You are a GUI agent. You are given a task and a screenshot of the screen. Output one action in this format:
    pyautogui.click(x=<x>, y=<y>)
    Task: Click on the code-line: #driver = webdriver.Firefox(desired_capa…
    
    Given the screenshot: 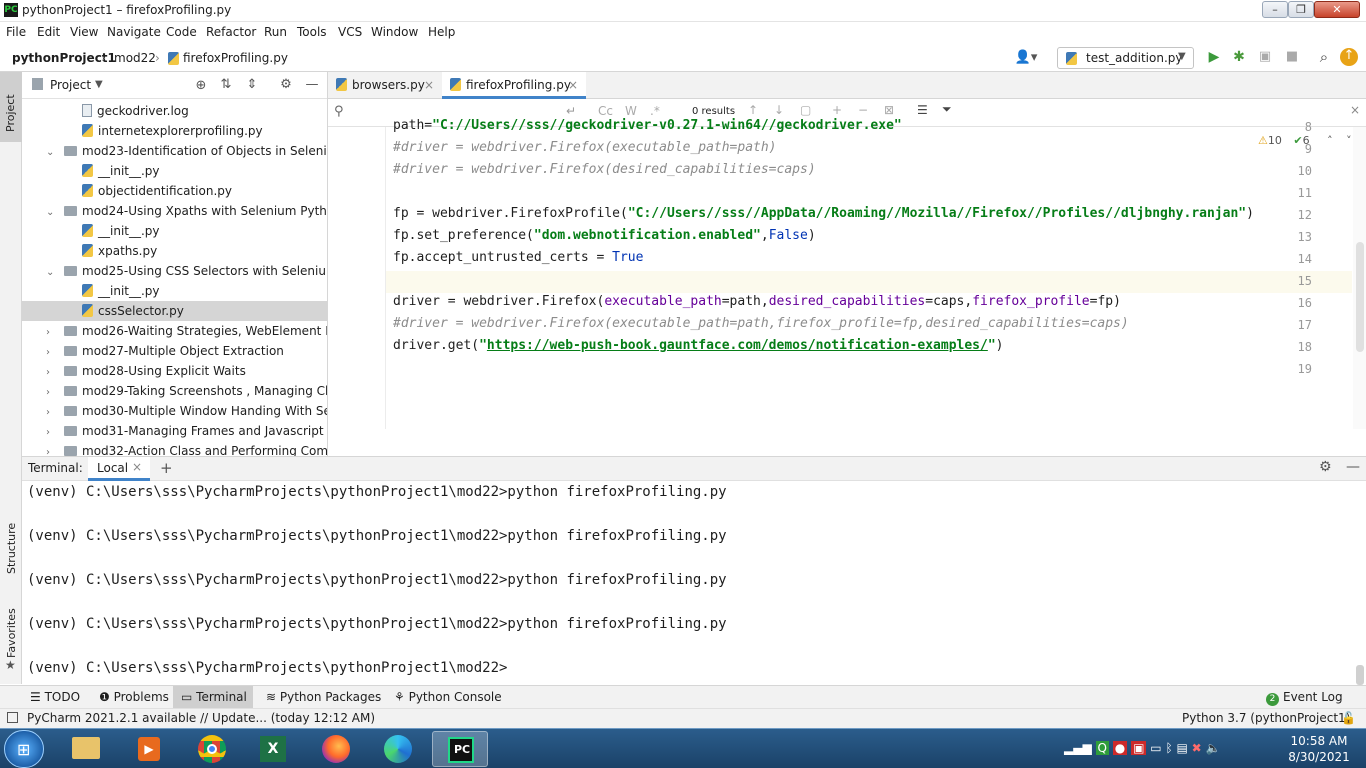 What is the action you would take?
    pyautogui.click(x=604, y=169)
    